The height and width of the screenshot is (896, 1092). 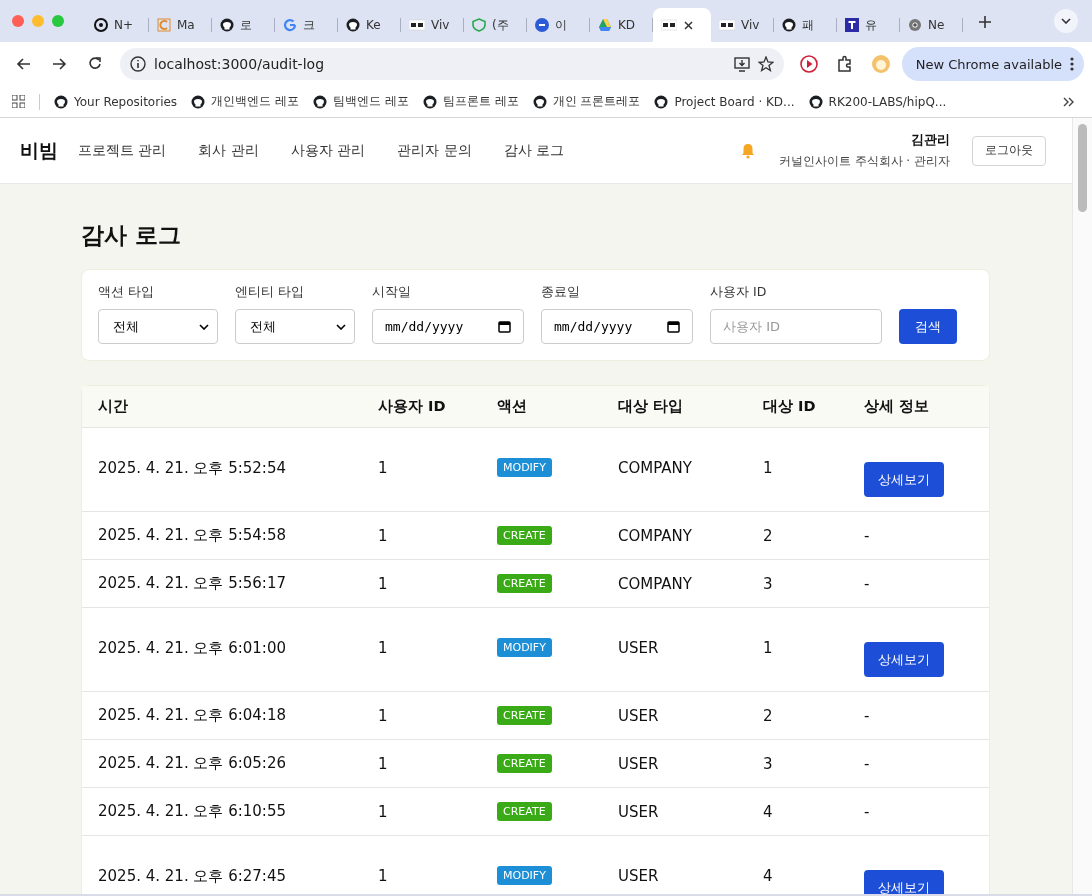 I want to click on nav-link: 프로젝트 관리, so click(x=122, y=150).